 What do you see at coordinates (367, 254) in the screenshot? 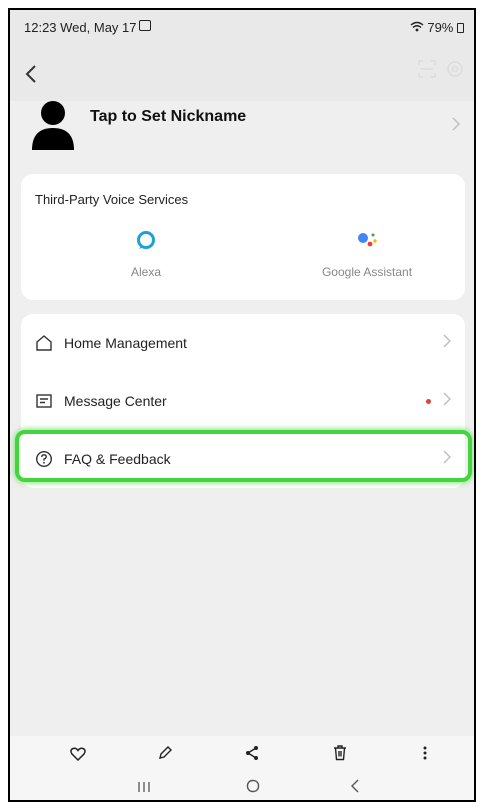
I see `google-assistant-service: Google Assistant` at bounding box center [367, 254].